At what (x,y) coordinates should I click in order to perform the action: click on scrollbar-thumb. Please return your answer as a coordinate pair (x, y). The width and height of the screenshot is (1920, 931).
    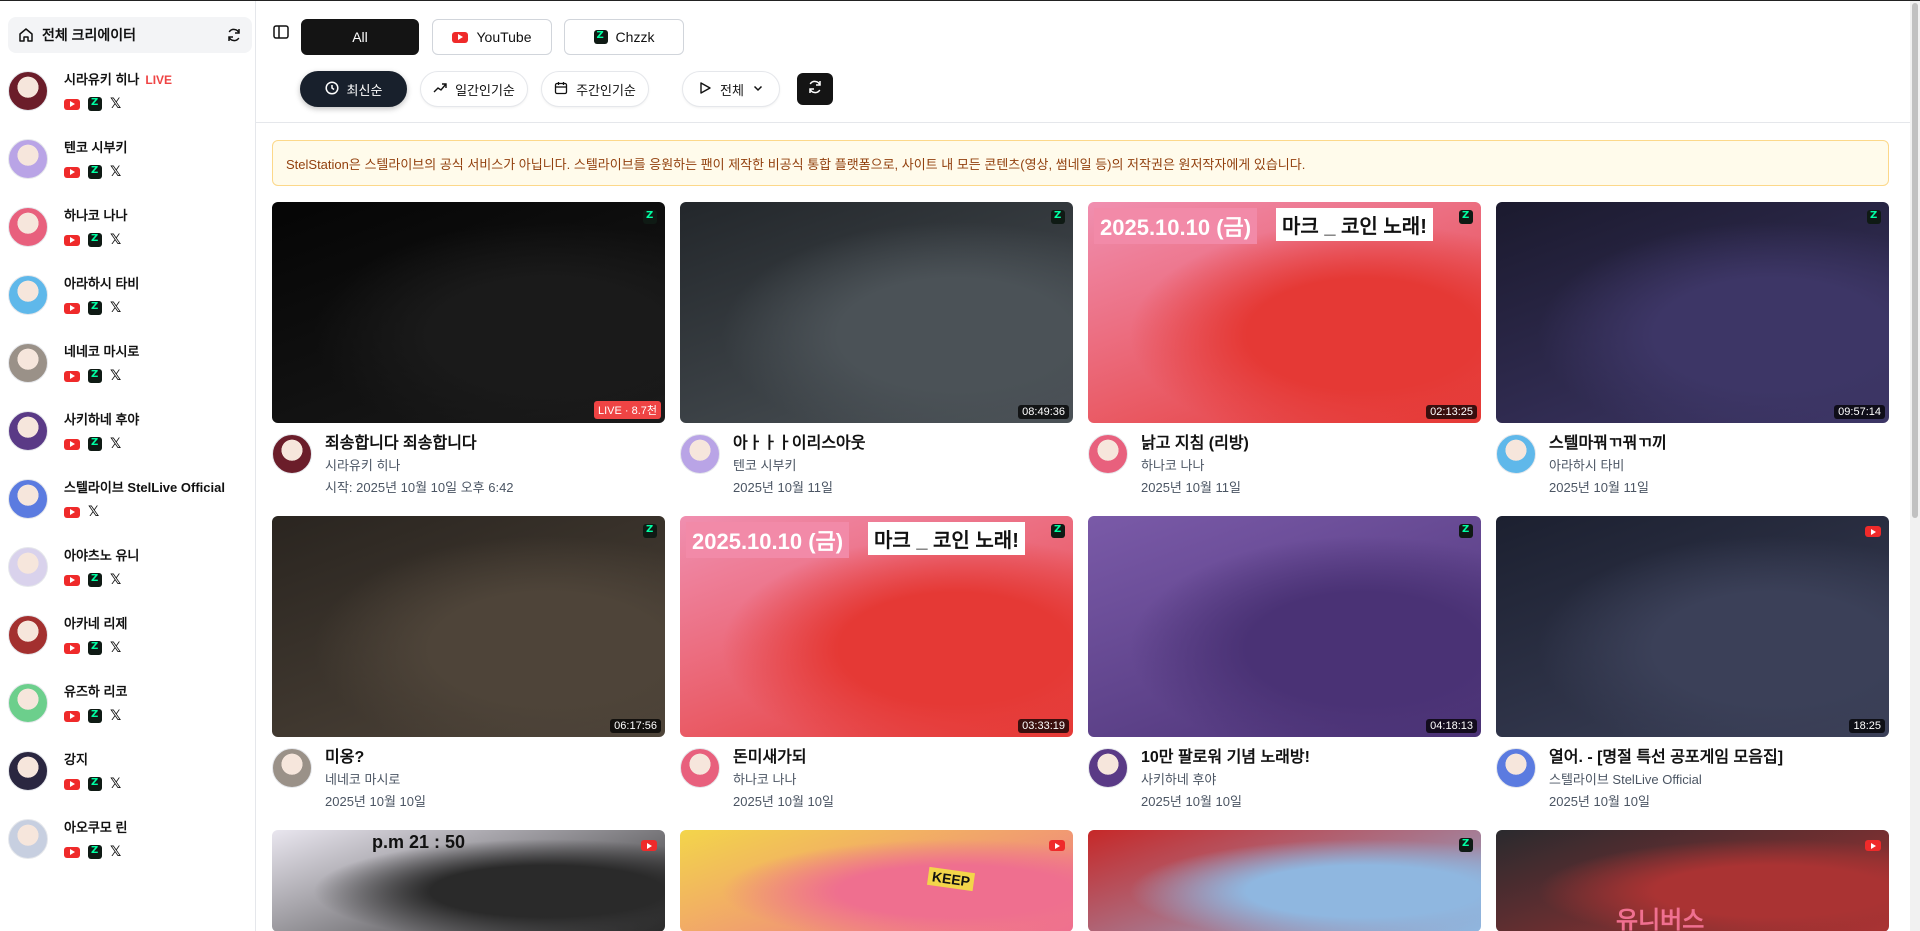
    Looking at the image, I should click on (1915, 260).